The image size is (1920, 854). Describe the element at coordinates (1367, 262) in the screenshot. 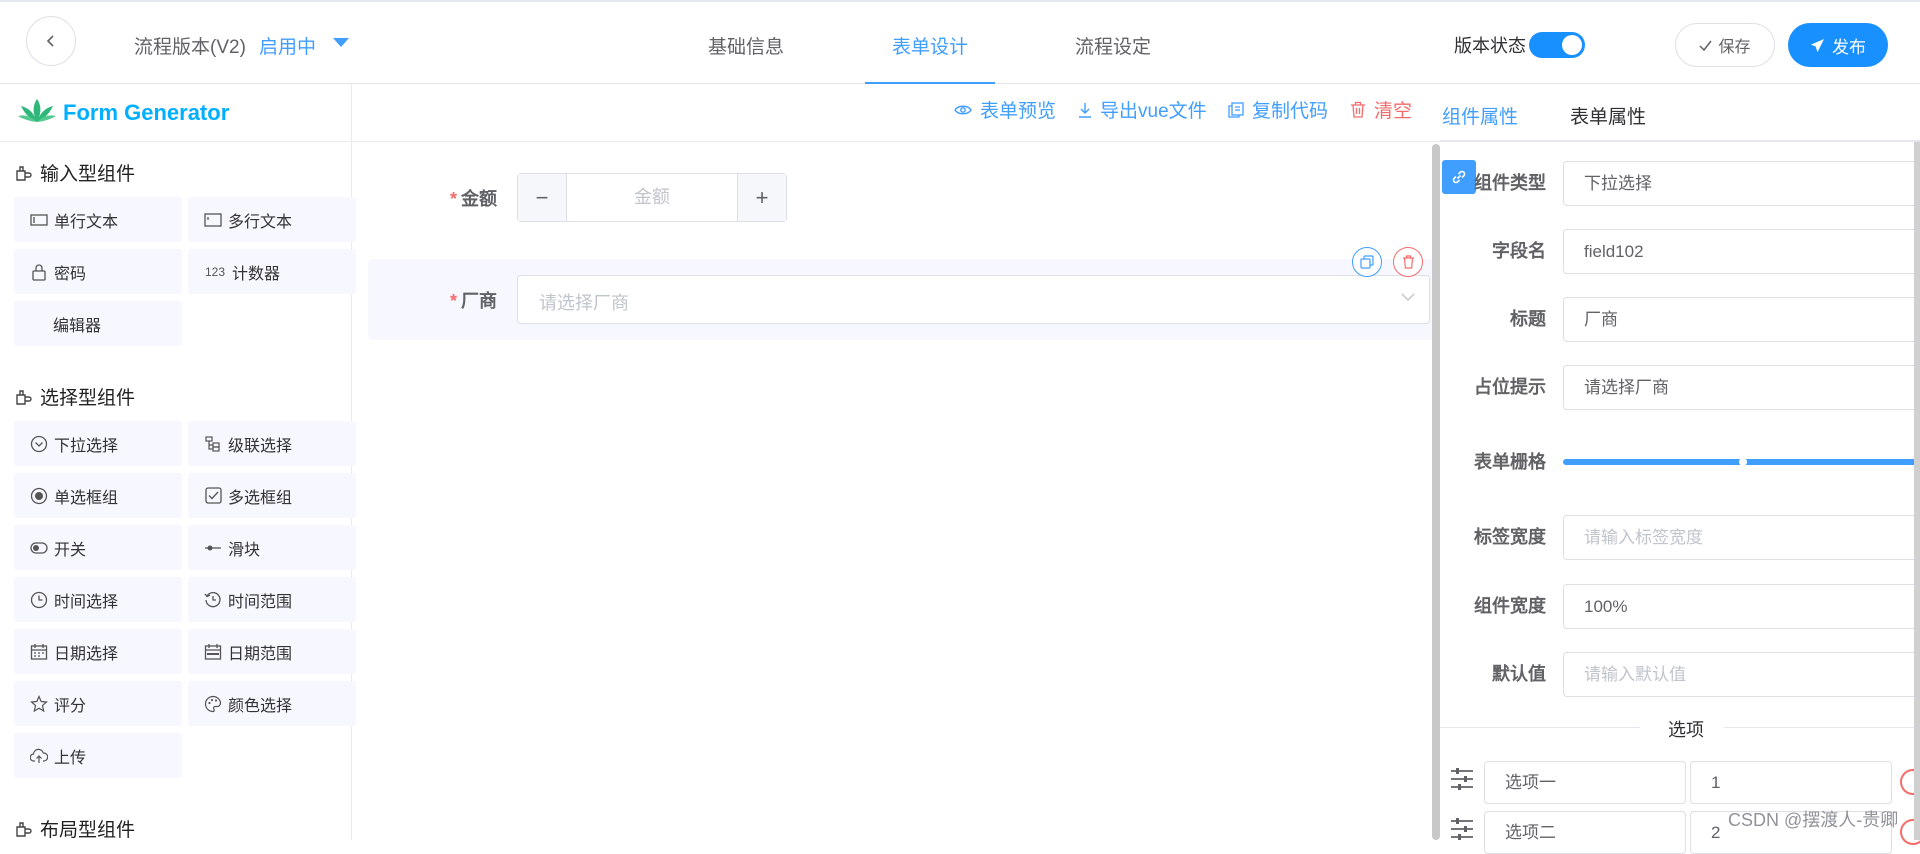

I see `copy-item-button` at that location.